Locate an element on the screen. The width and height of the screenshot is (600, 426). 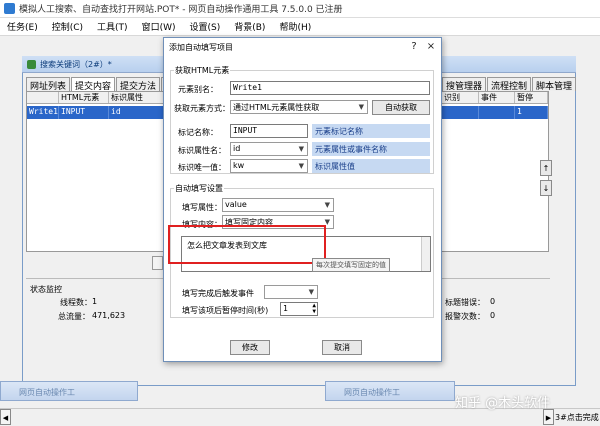
method-select-value: 通过HTML元素属性获取 is located at coordinates (276, 107).